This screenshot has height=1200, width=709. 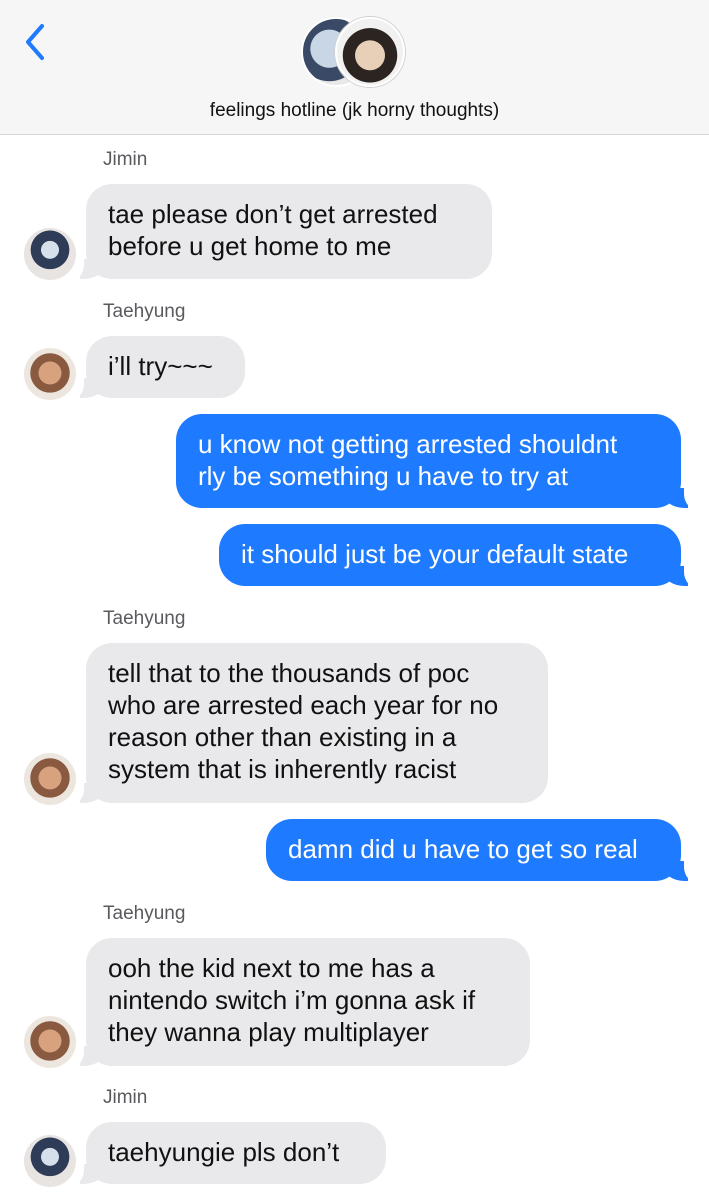 I want to click on conversation-title: feelings hotline (jk horny thoughts), so click(x=354, y=111).